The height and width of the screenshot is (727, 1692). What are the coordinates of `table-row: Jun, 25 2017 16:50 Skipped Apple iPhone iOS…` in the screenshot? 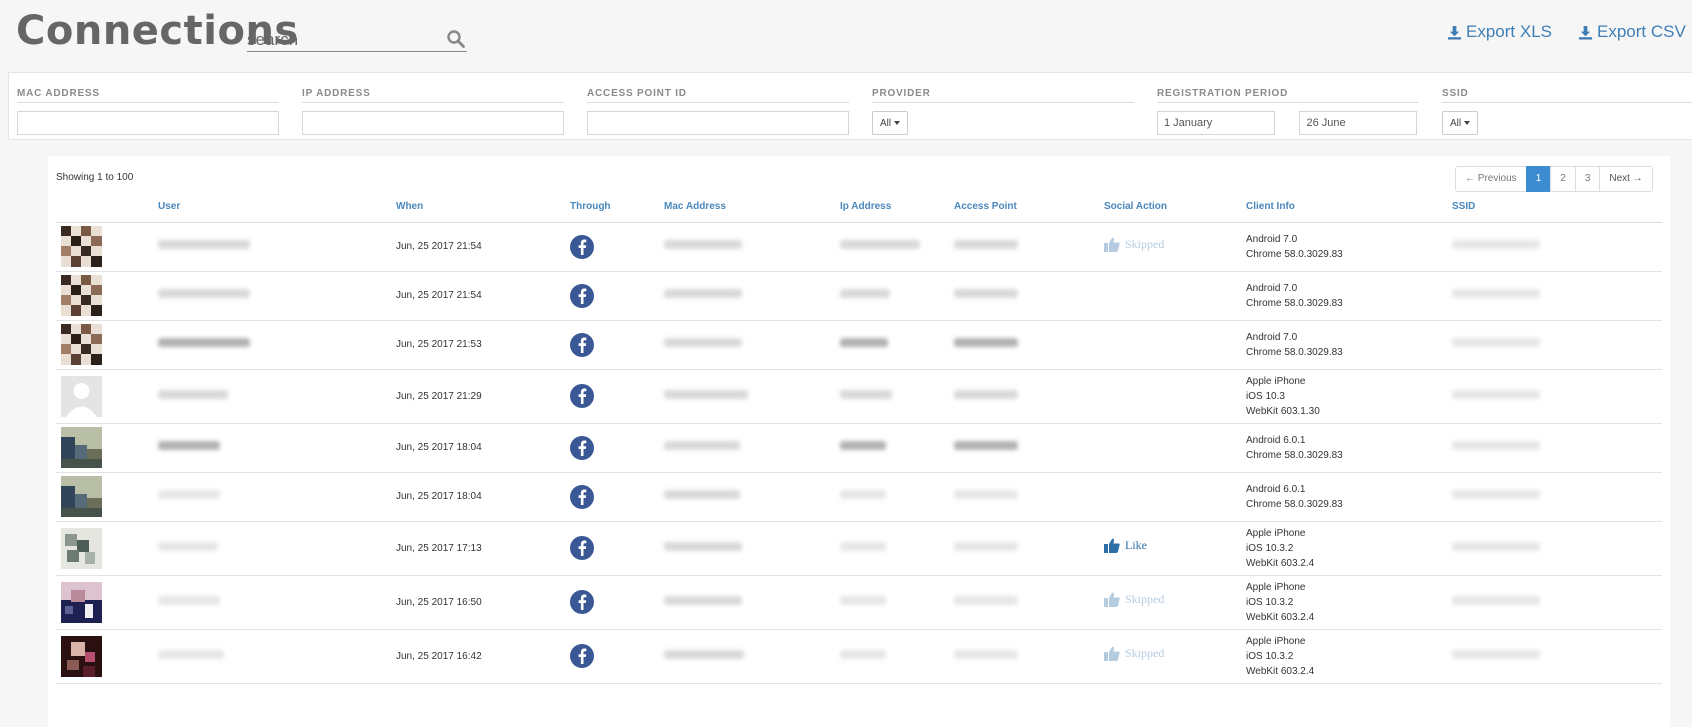 It's located at (859, 602).